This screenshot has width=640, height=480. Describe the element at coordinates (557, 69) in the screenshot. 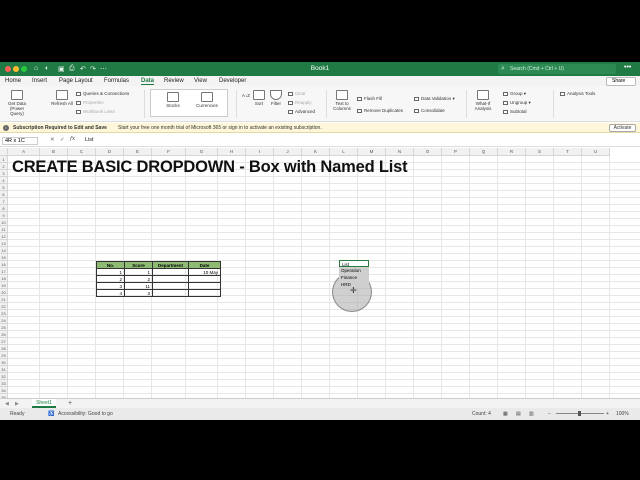

I see `search-box: ⌕ Search (Cmd + Ctrl + U)` at that location.